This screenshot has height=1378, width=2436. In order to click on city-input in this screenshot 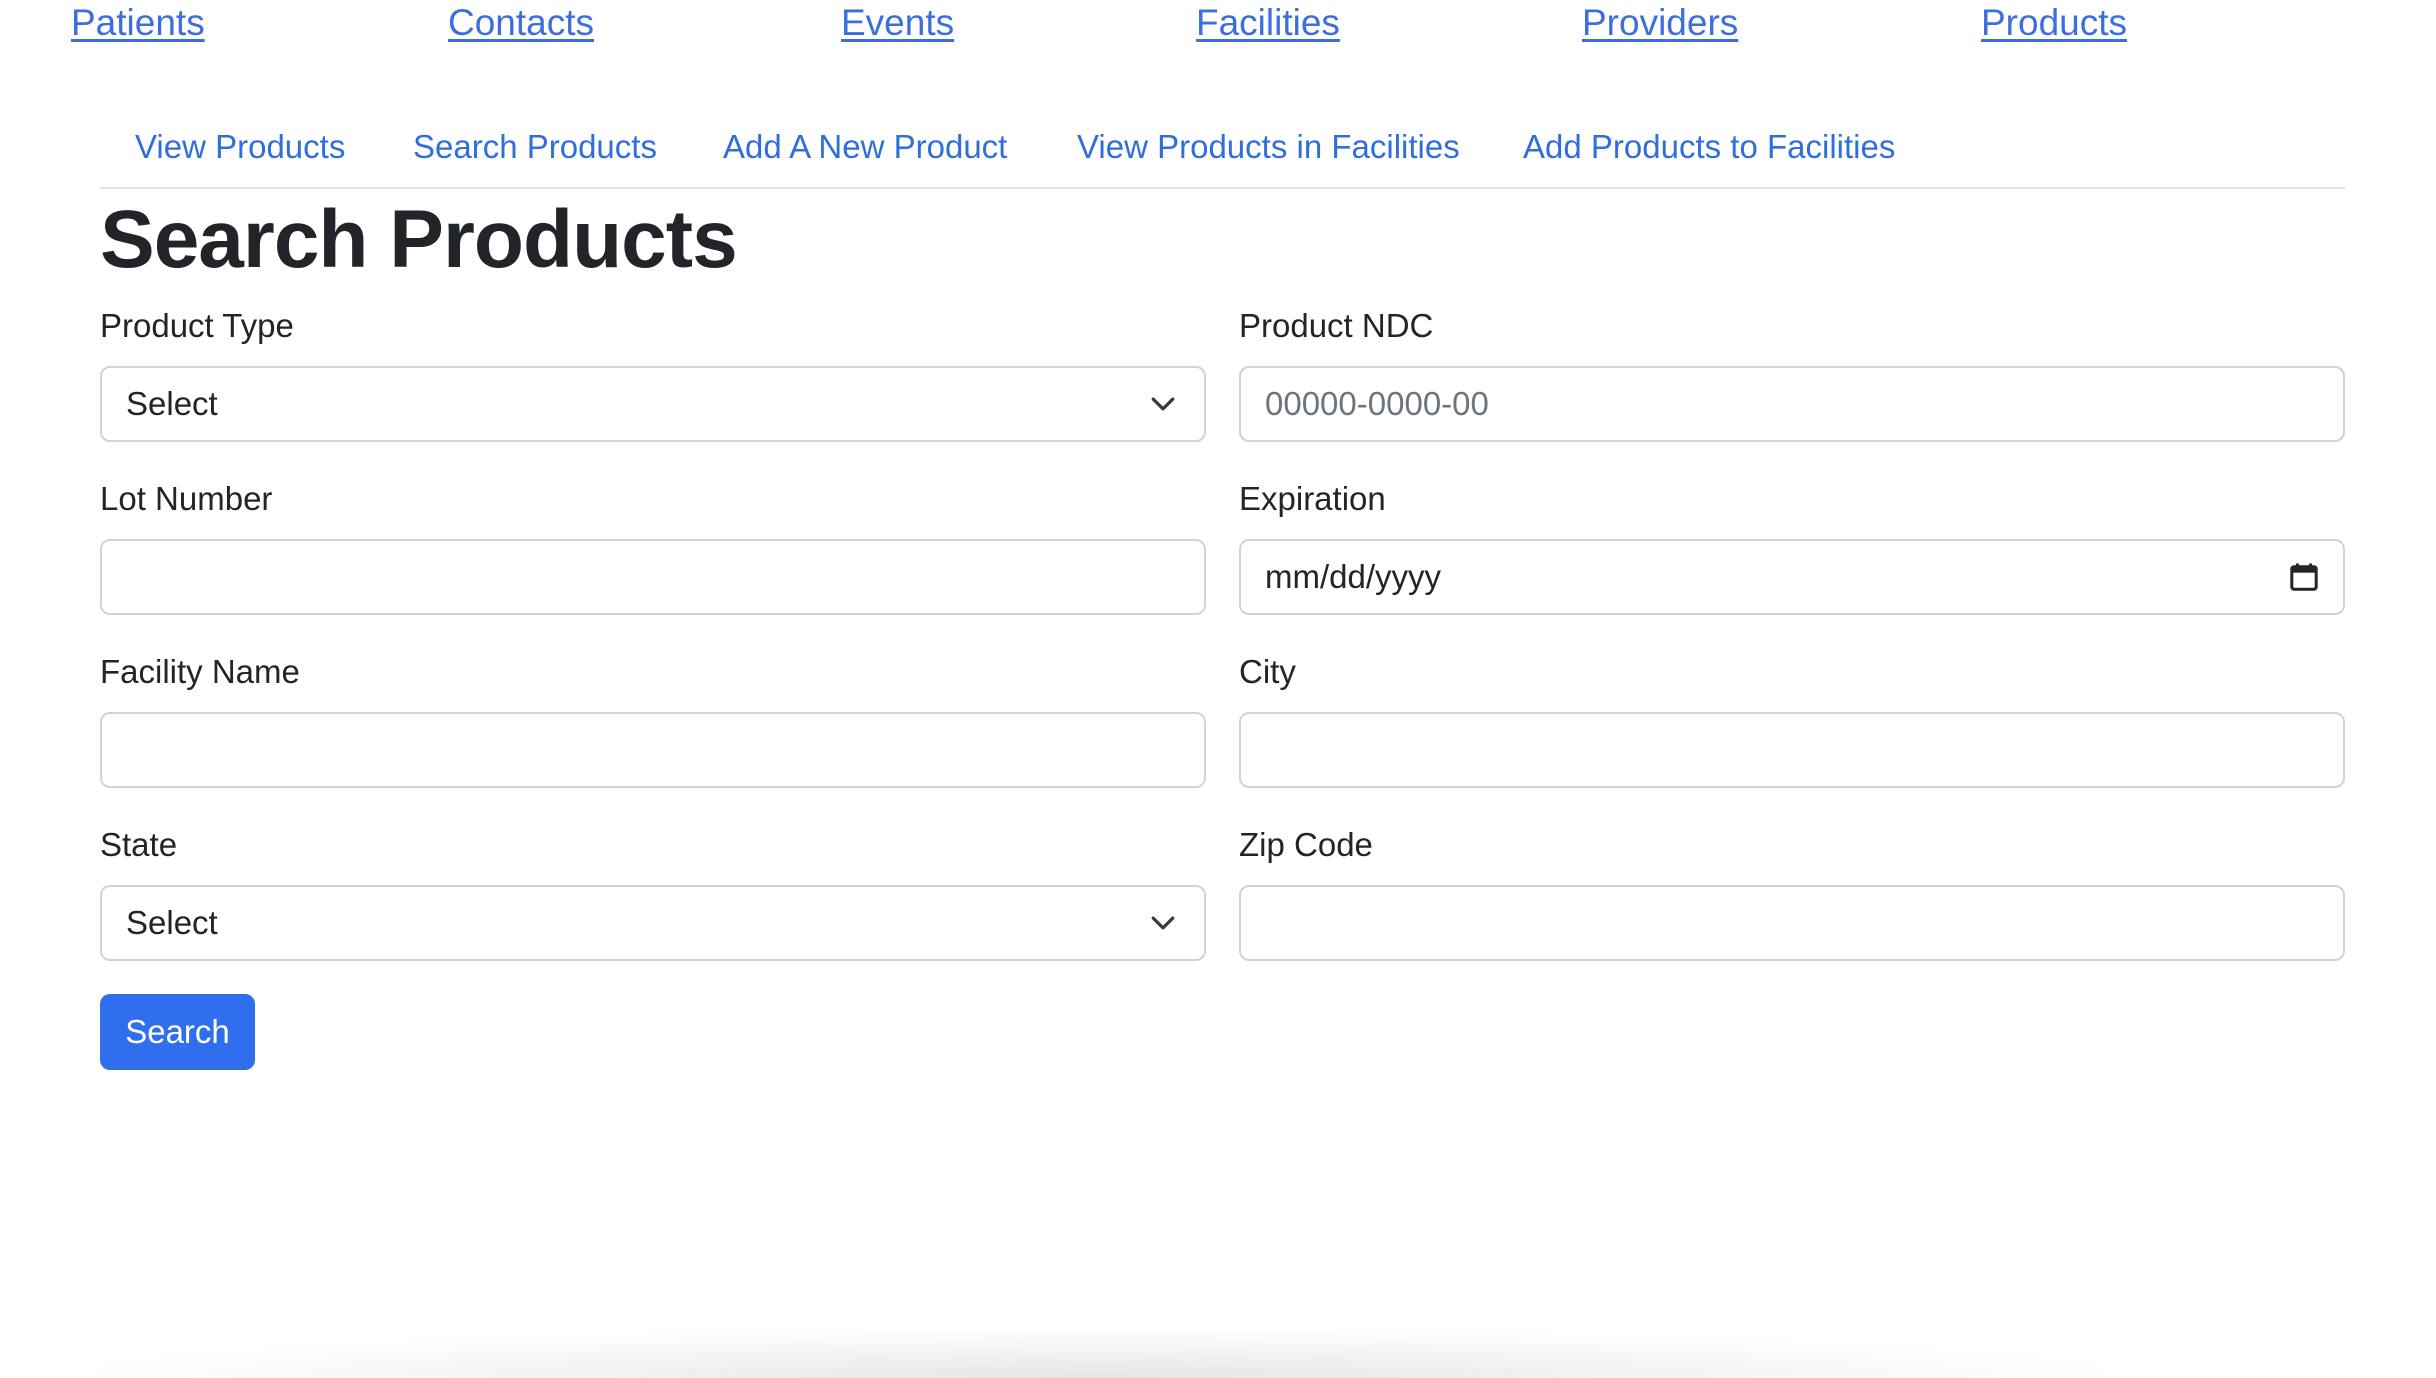, I will do `click(1792, 750)`.